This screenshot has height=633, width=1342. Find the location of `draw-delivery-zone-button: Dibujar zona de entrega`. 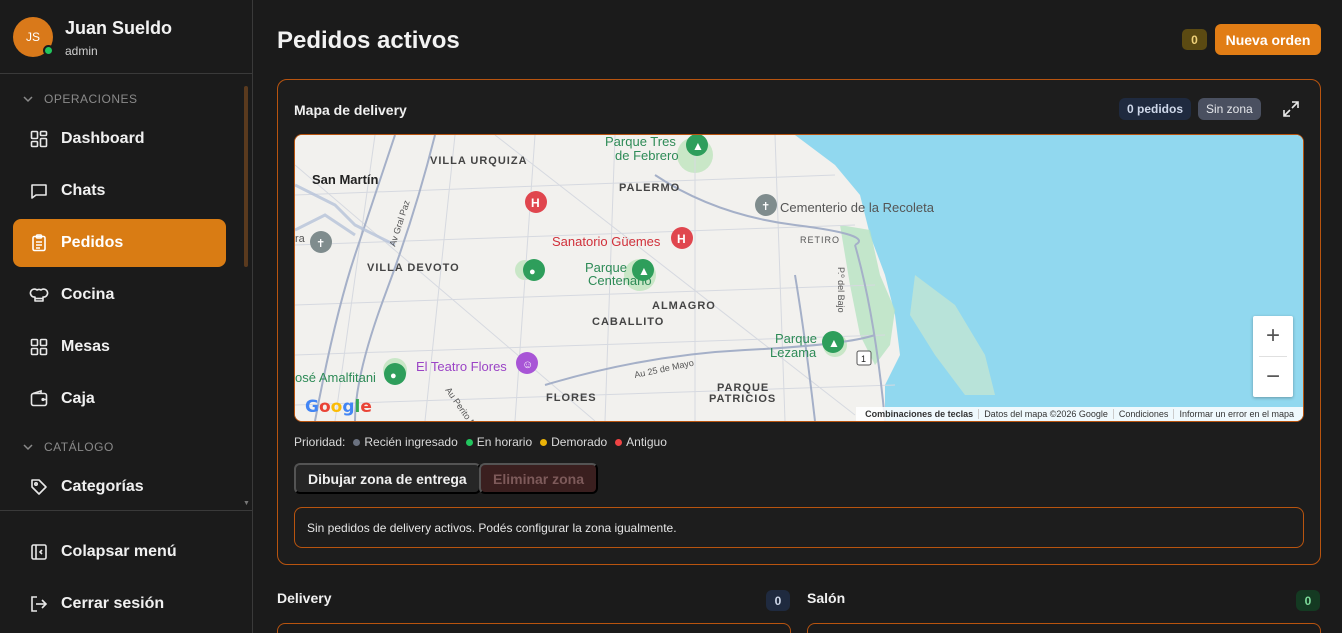

draw-delivery-zone-button: Dibujar zona de entrega is located at coordinates (387, 478).